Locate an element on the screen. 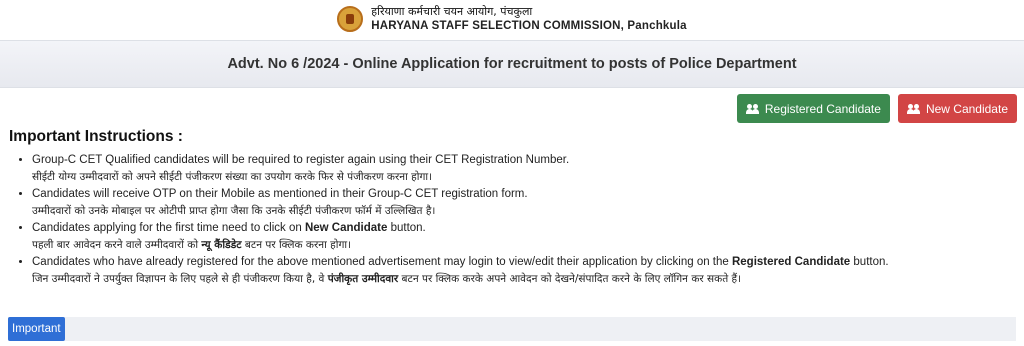 The width and height of the screenshot is (1024, 346). instruction-en-bold: New Candidate is located at coordinates (346, 228).